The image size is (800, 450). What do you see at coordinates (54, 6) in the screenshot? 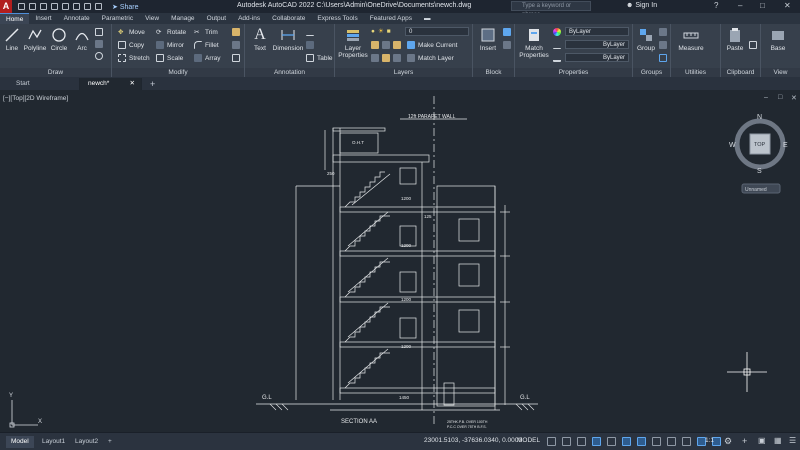
I see `save-as-icon` at bounding box center [54, 6].